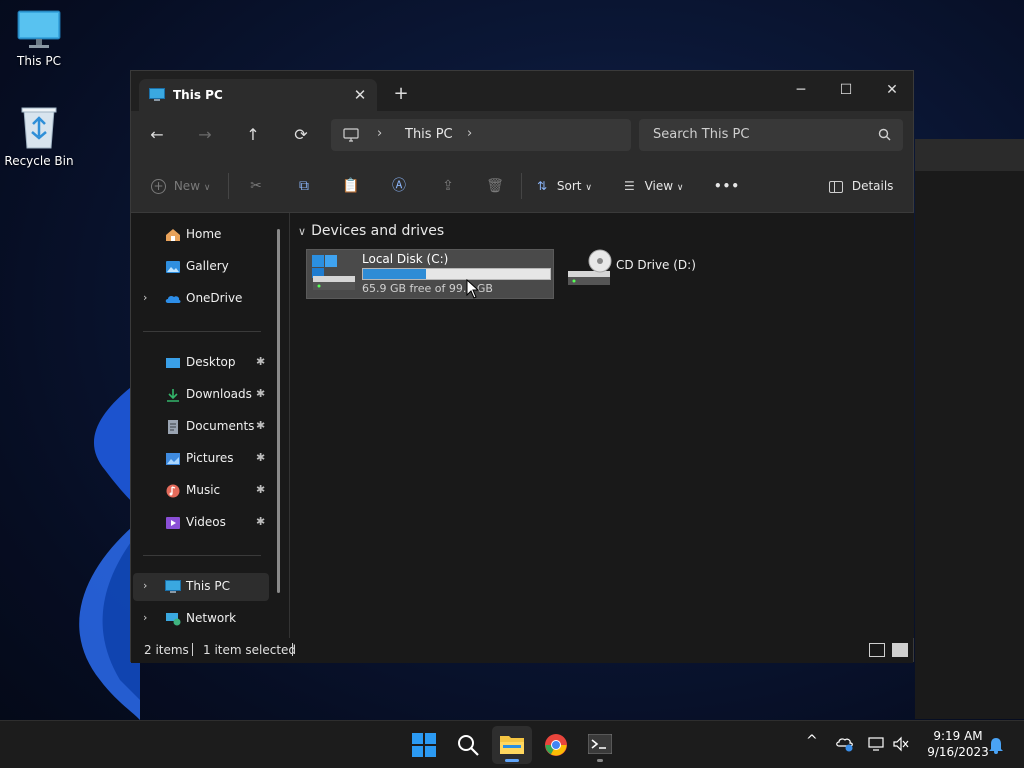  I want to click on nav-item-videos: Videos ✱, so click(201, 523).